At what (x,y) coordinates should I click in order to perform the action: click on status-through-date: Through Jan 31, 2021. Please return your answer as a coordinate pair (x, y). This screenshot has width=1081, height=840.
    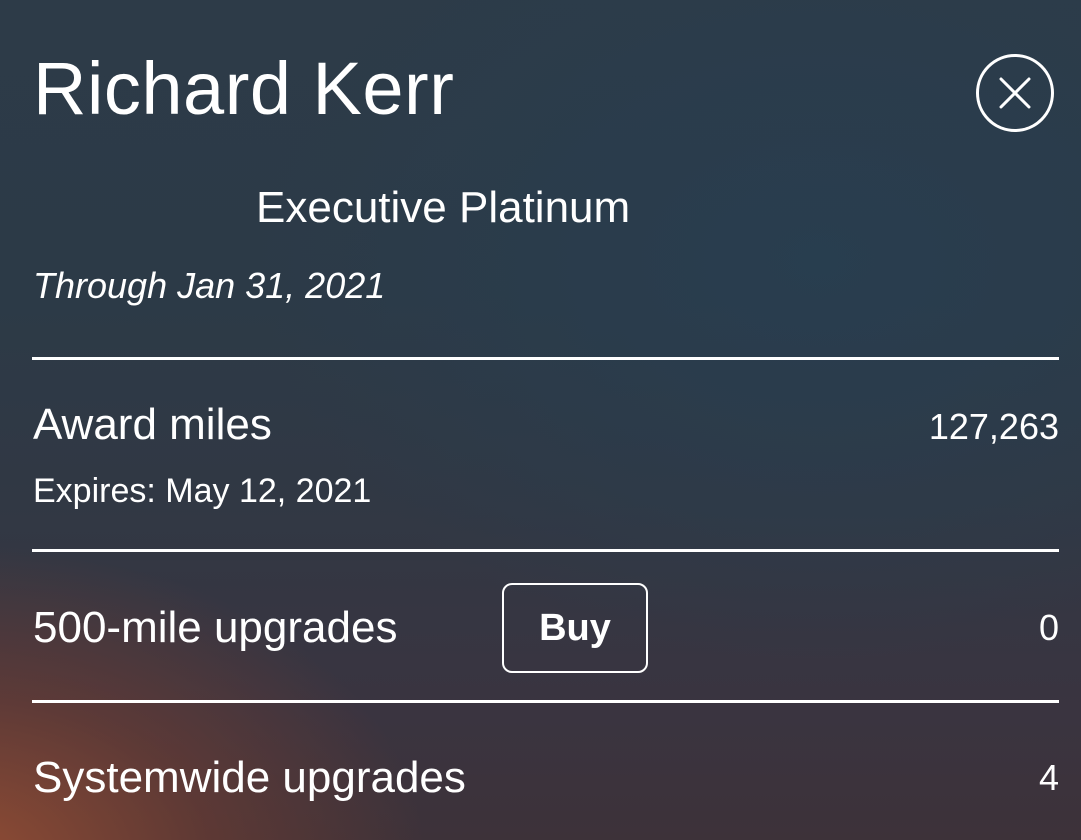
    Looking at the image, I should click on (209, 285).